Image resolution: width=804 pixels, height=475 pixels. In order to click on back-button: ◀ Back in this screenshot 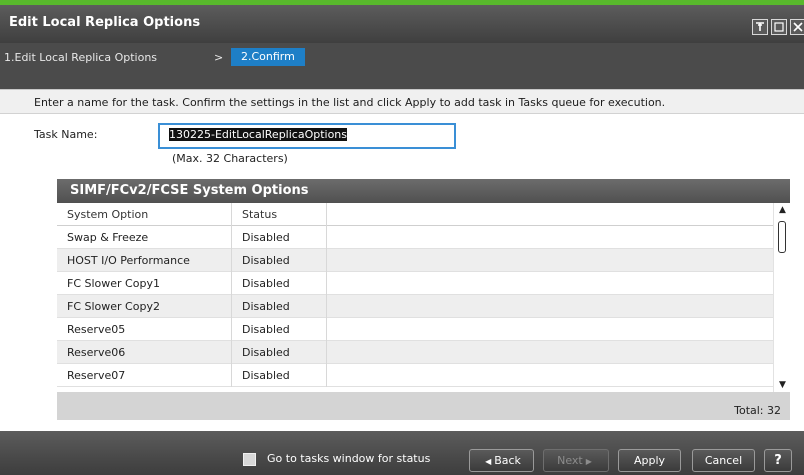, I will do `click(501, 460)`.